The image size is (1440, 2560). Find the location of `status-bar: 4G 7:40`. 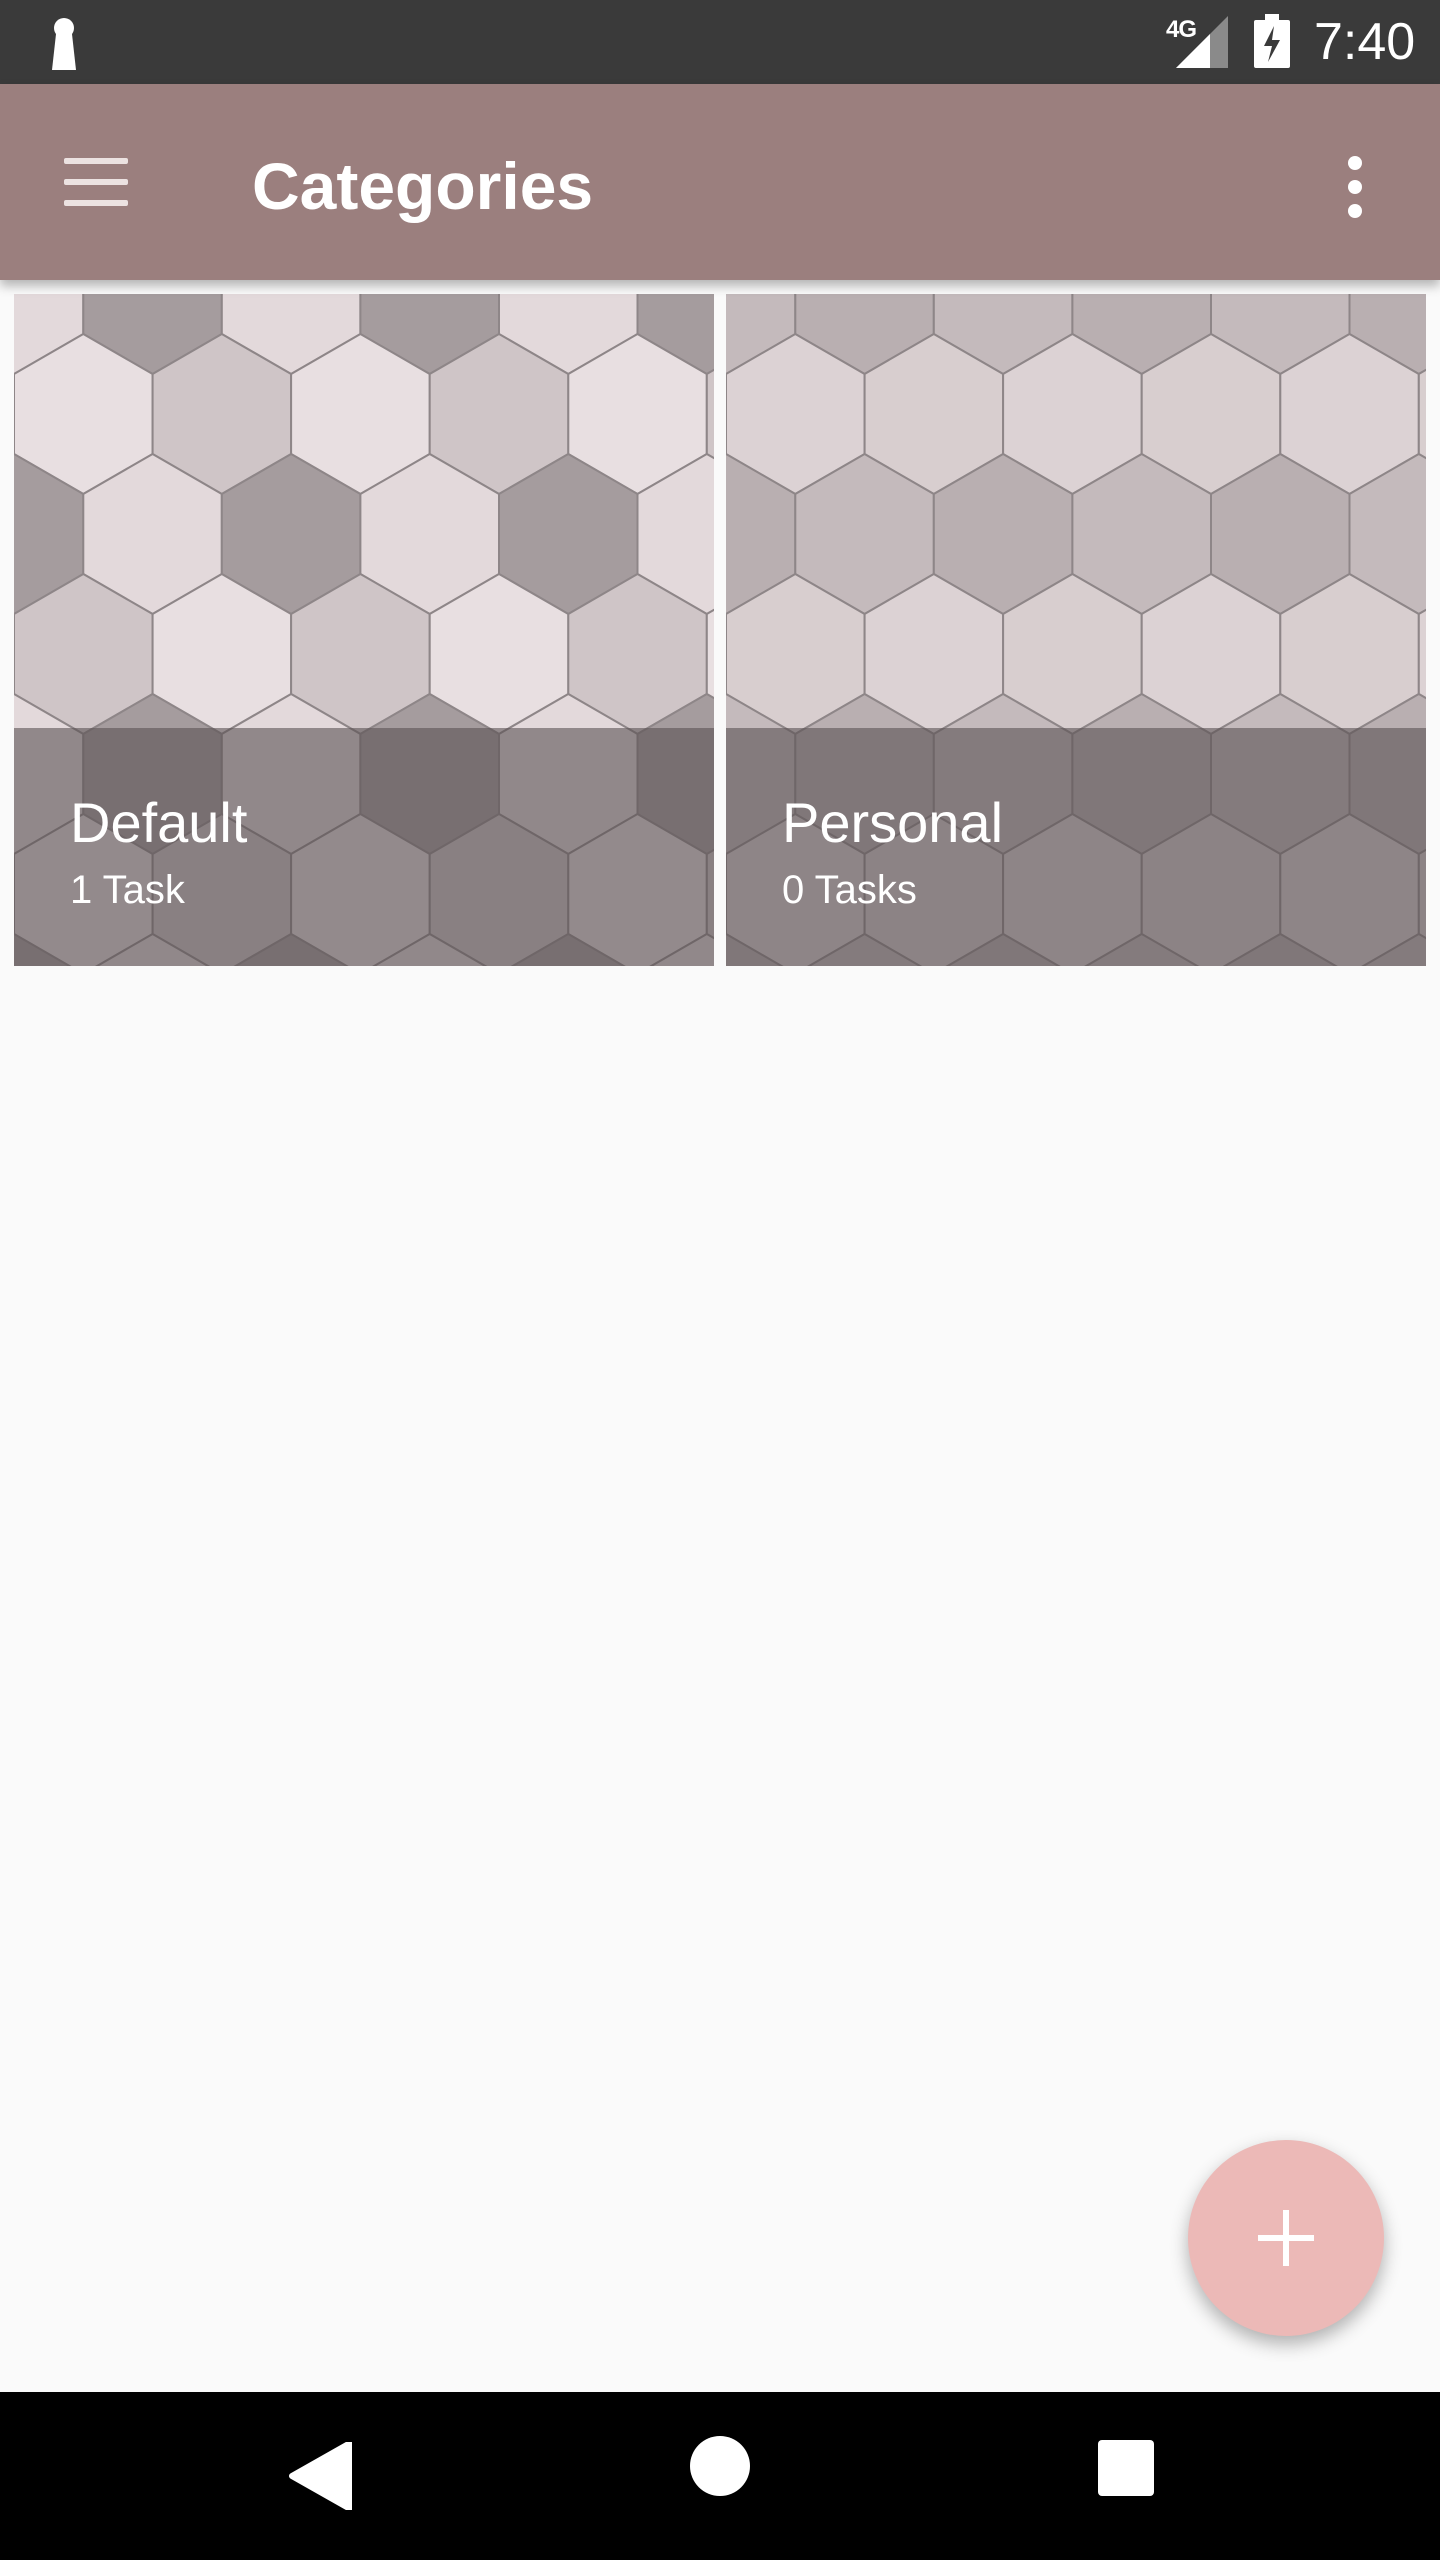

status-bar: 4G 7:40 is located at coordinates (720, 42).